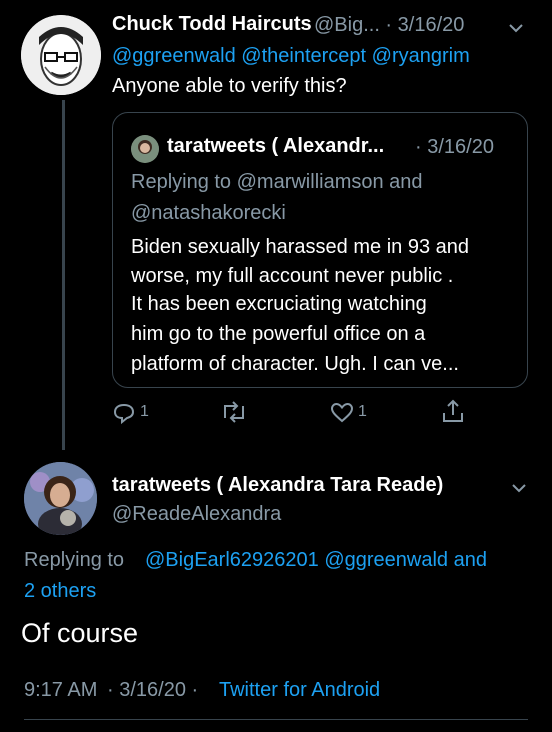  What do you see at coordinates (276, 719) in the screenshot?
I see `bottom-divider` at bounding box center [276, 719].